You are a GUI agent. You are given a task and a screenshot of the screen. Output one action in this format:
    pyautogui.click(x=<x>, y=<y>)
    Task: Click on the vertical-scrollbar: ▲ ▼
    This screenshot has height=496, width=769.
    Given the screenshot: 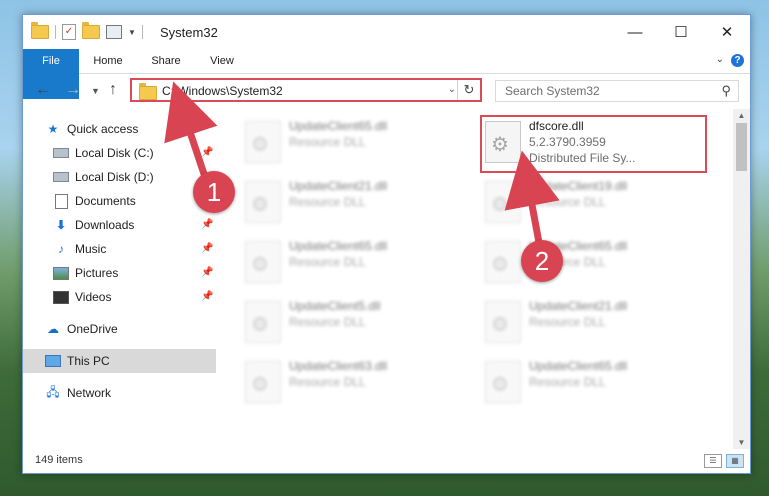 What is the action you would take?
    pyautogui.click(x=741, y=279)
    